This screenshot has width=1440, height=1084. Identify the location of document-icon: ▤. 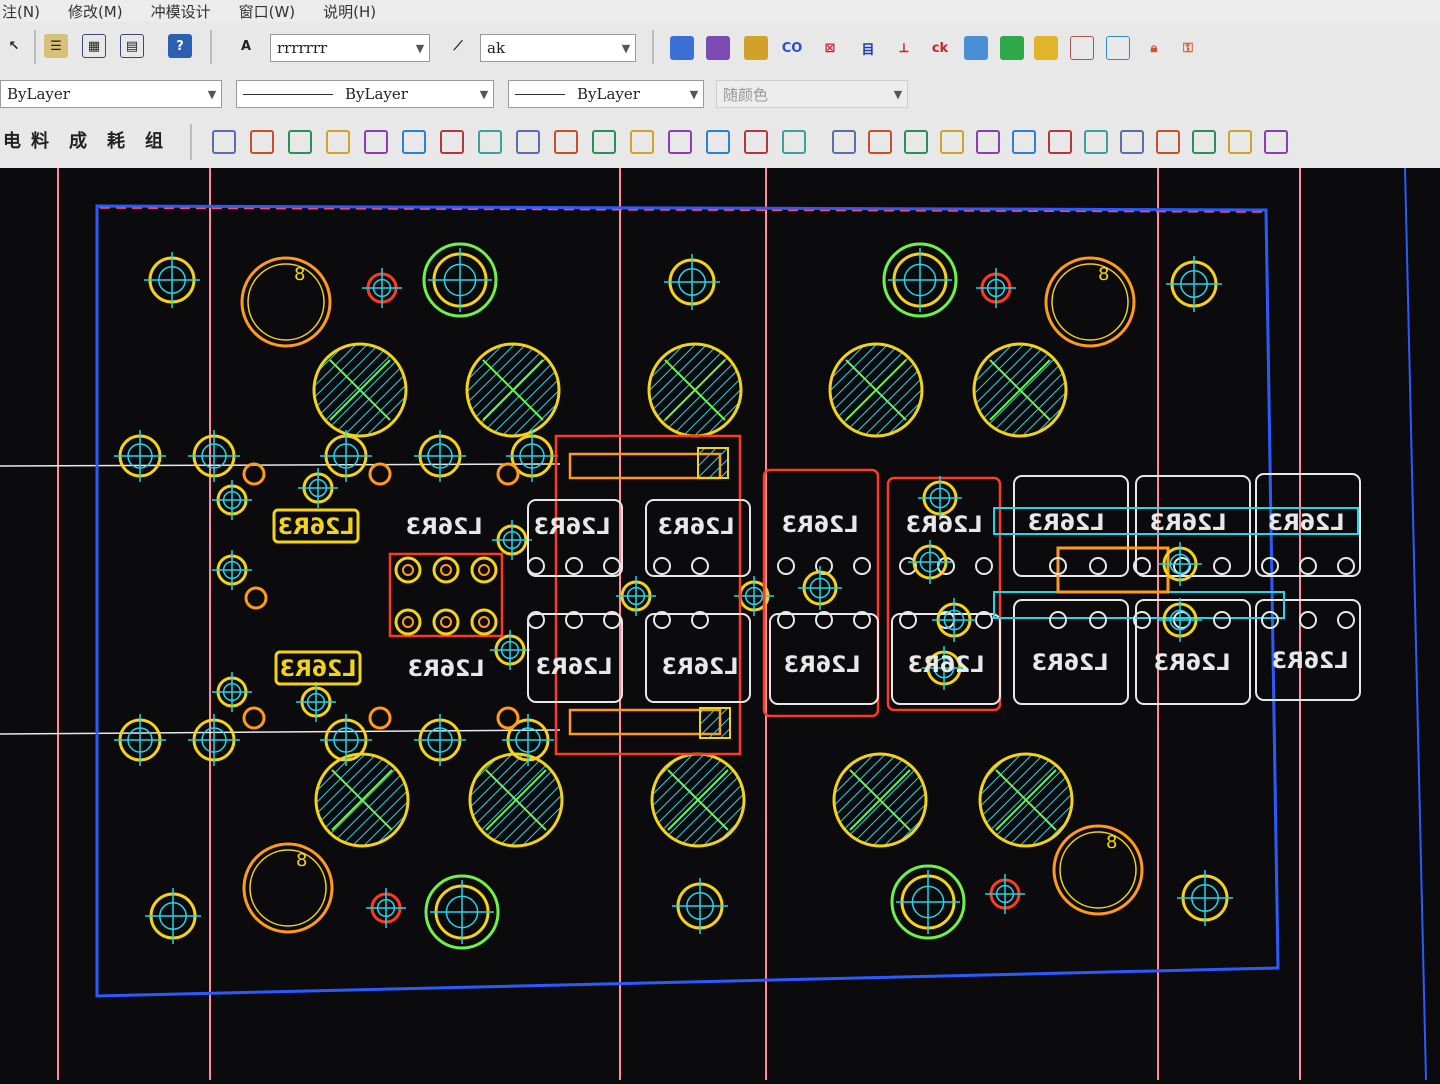
(132, 46).